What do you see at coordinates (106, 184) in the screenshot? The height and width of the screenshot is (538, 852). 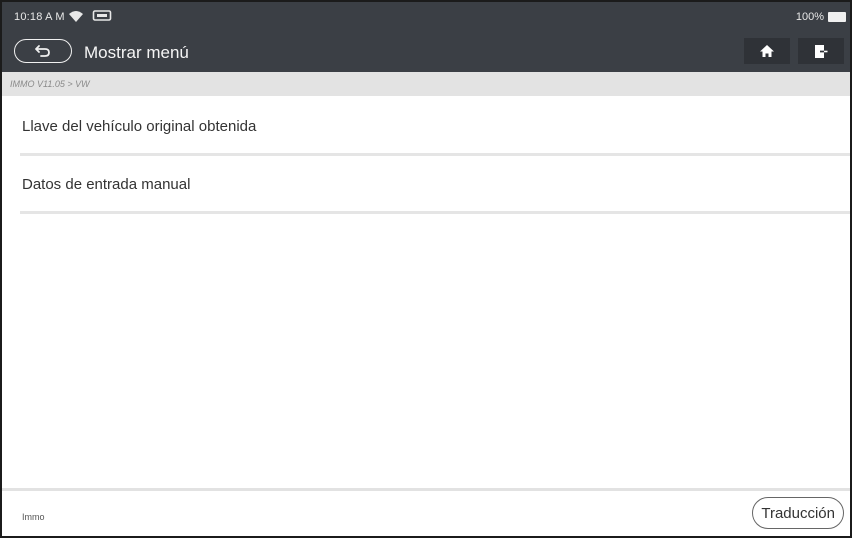 I see `list-item-label: Datos de entrada manual` at bounding box center [106, 184].